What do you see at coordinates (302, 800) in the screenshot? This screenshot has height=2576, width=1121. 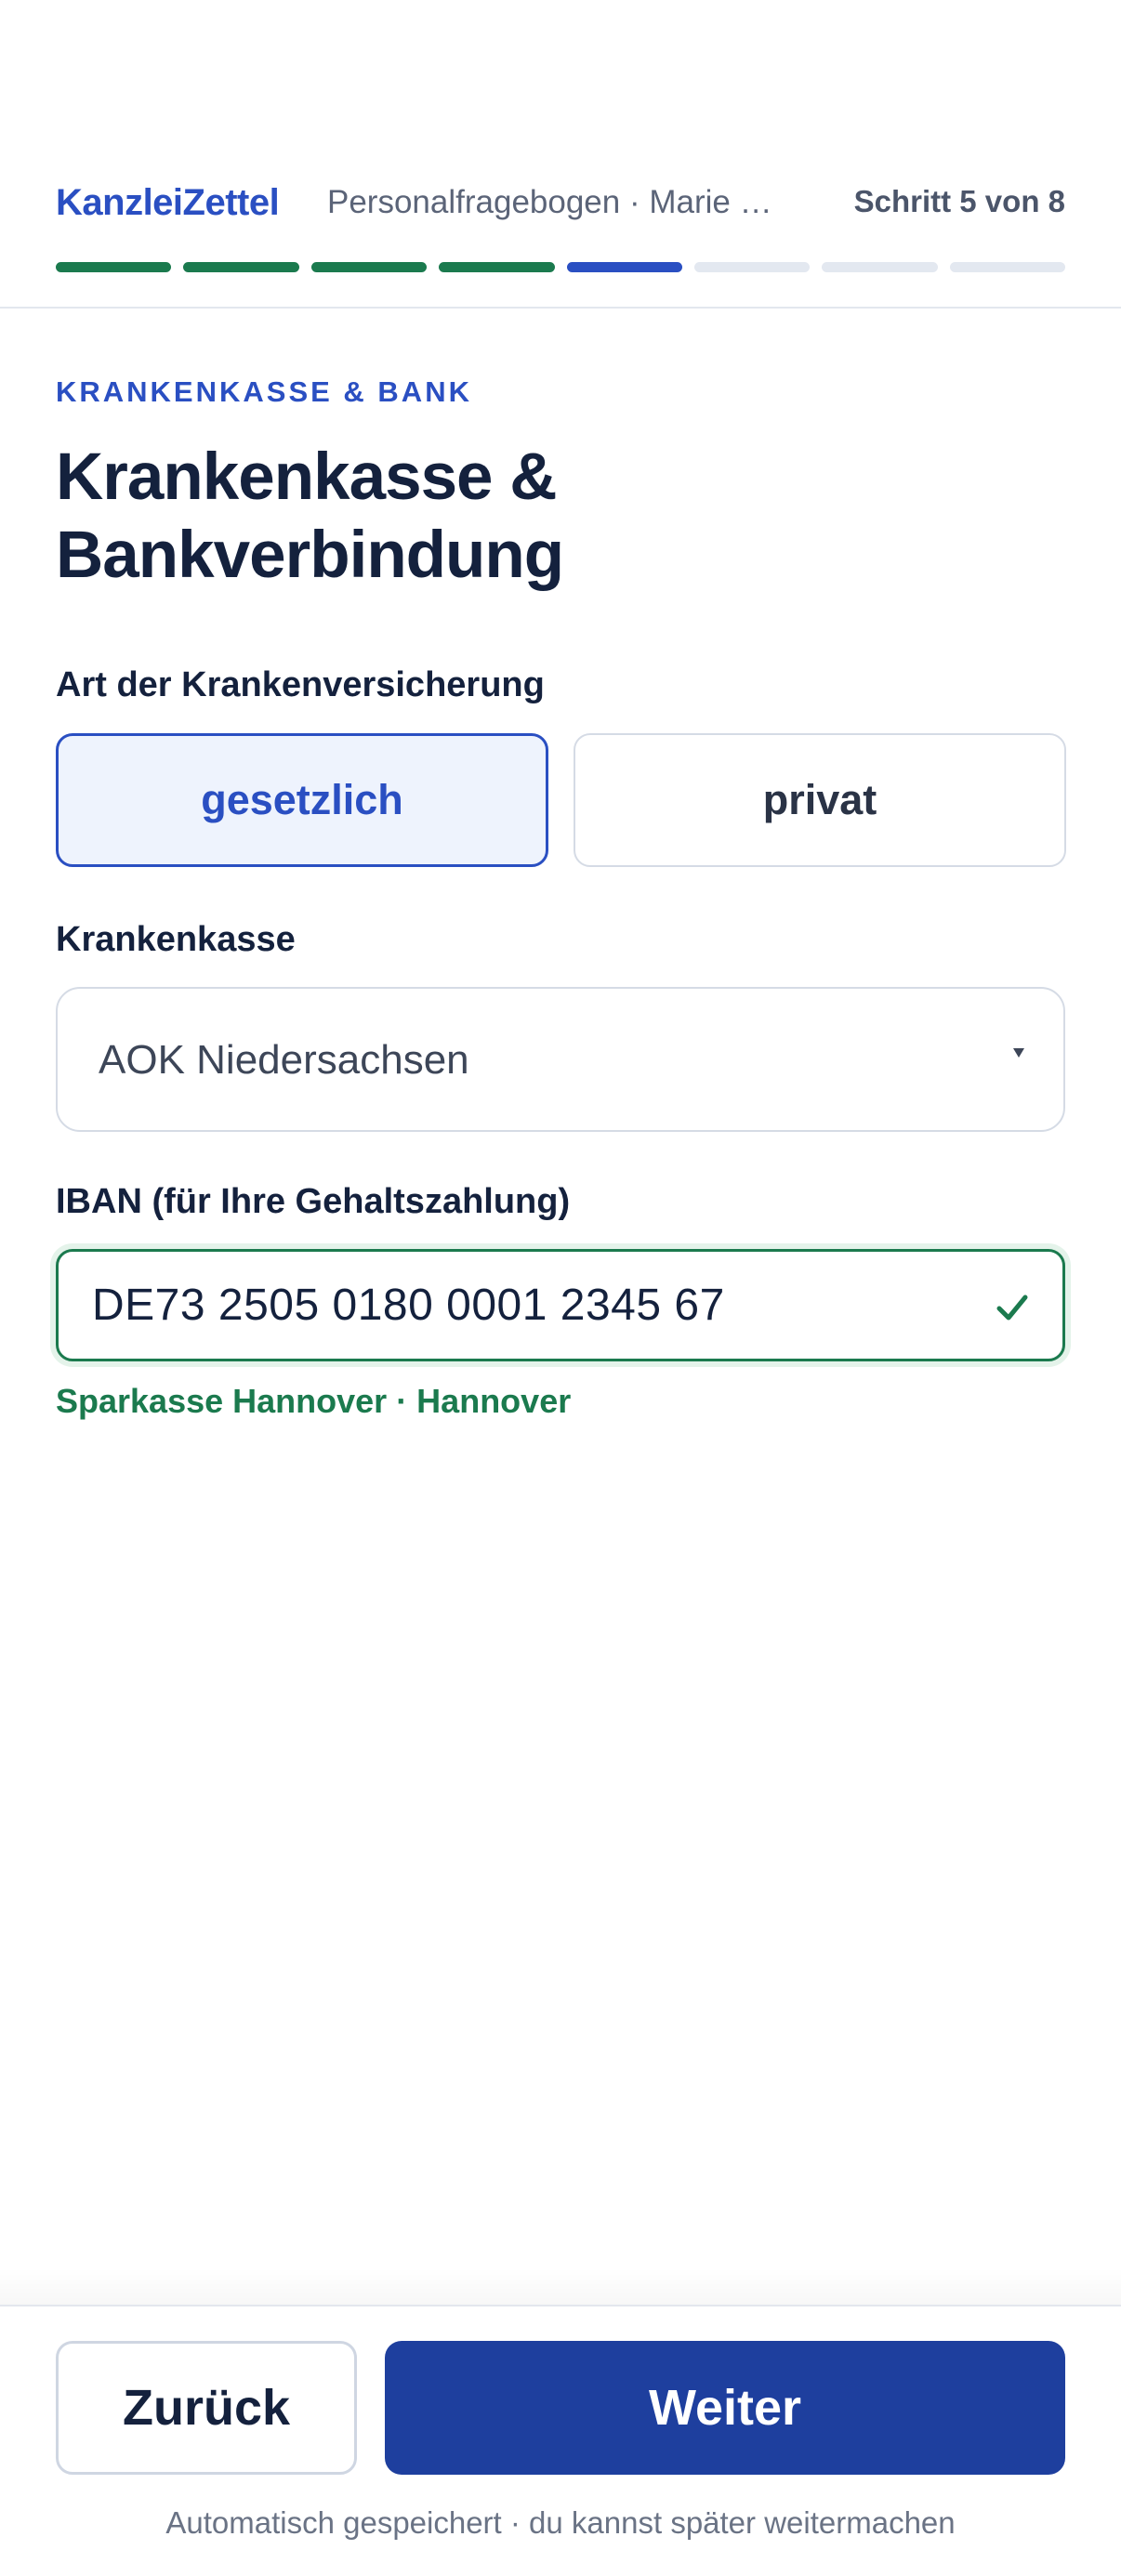 I see `insurance-option-gesetzlich: gesetzlich` at bounding box center [302, 800].